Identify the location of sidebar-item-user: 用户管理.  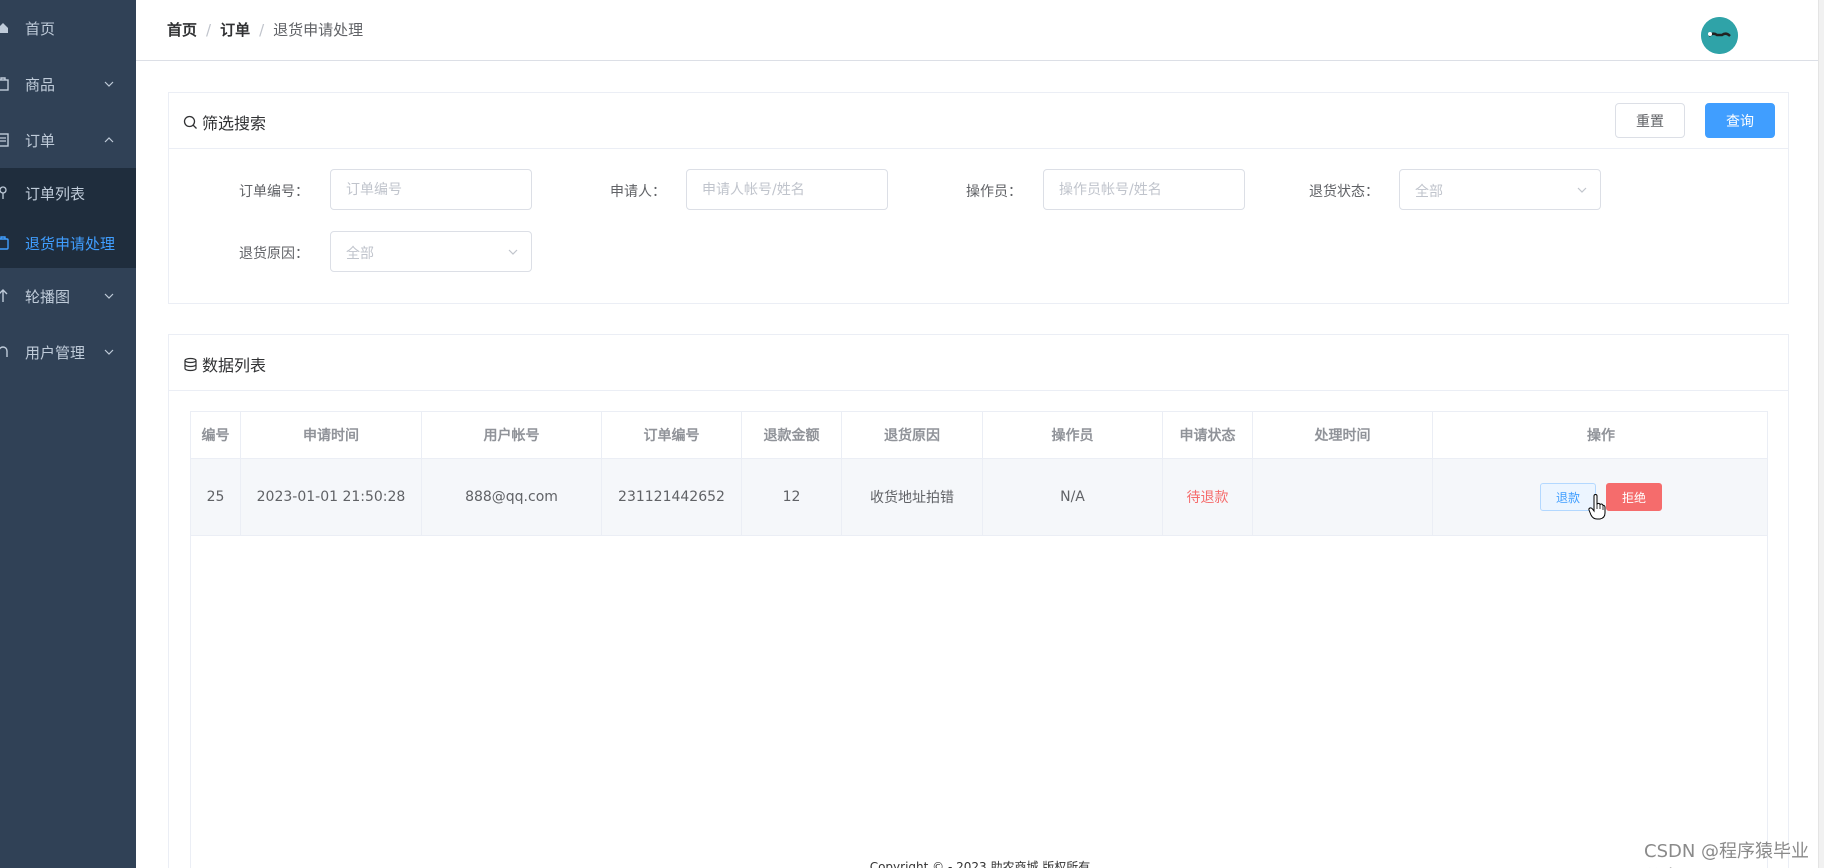
(68, 352).